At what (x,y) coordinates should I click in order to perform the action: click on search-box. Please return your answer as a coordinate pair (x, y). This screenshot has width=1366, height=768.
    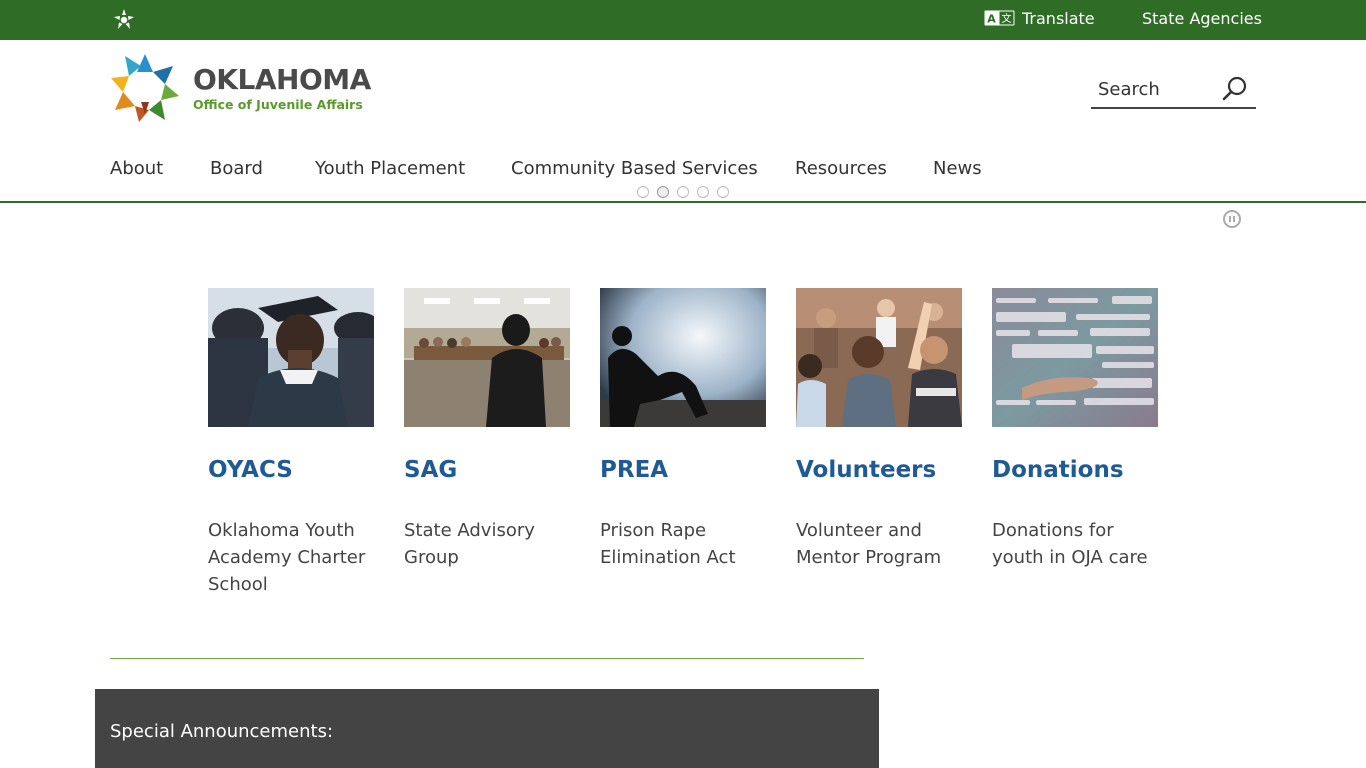
    Looking at the image, I should click on (1173, 90).